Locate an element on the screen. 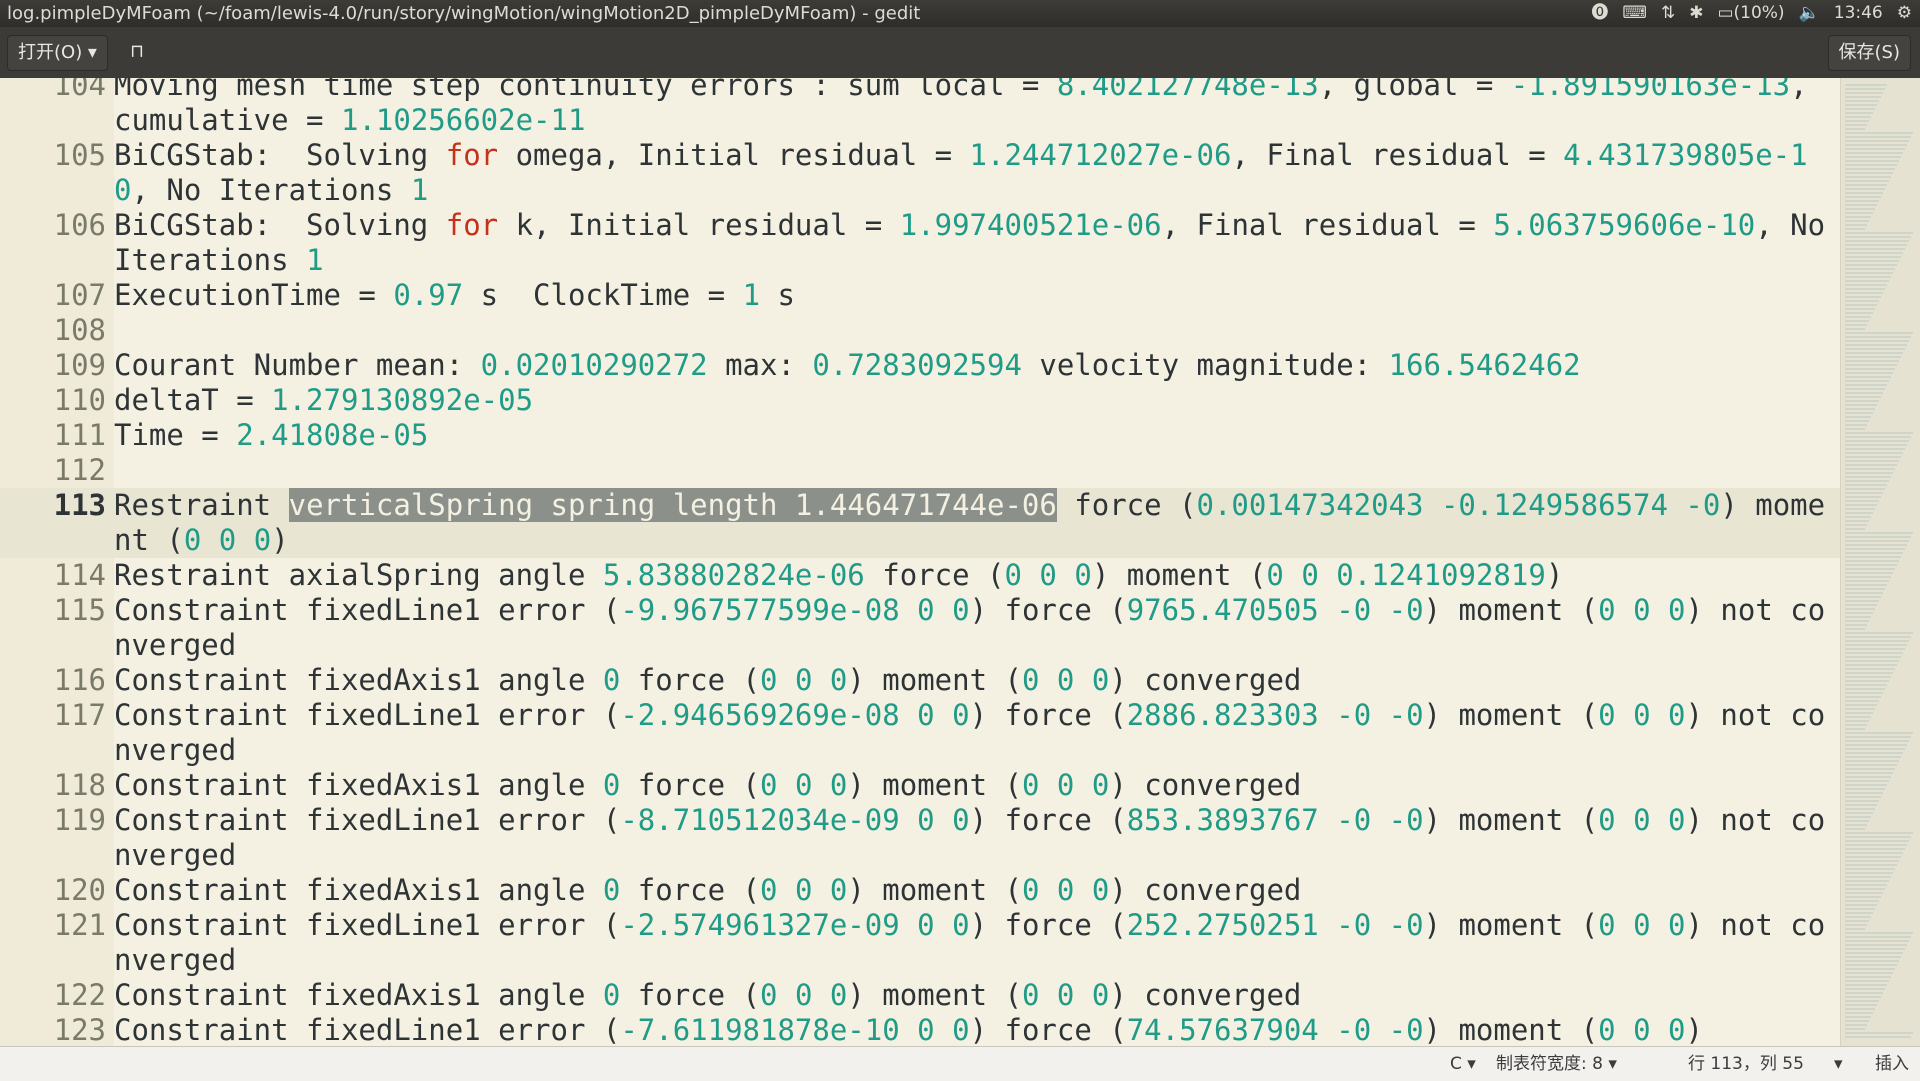 The image size is (1920, 1081). minimap is located at coordinates (1880, 562).